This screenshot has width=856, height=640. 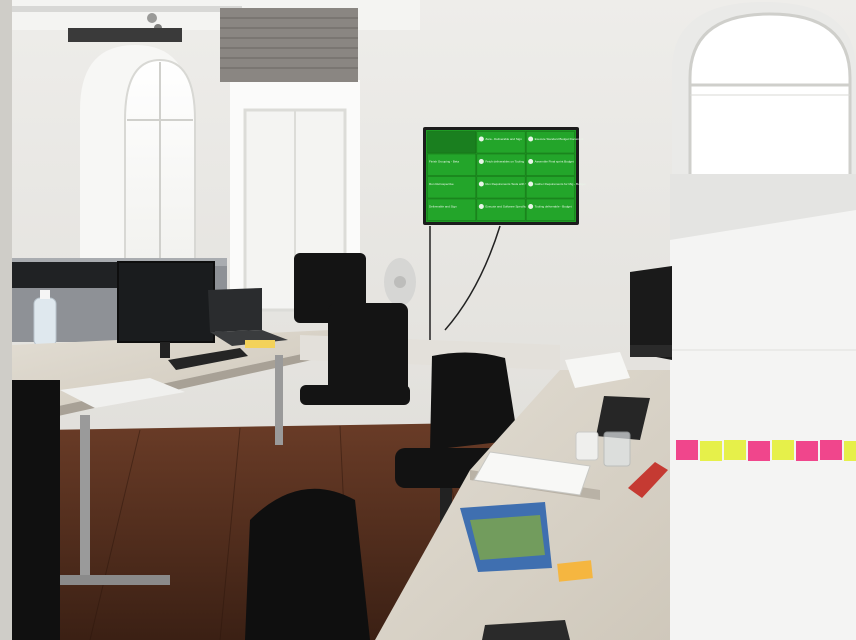 What do you see at coordinates (560, 184) in the screenshot?
I see `task-board-cell-text: Gather Requirements for Mig - Budget` at bounding box center [560, 184].